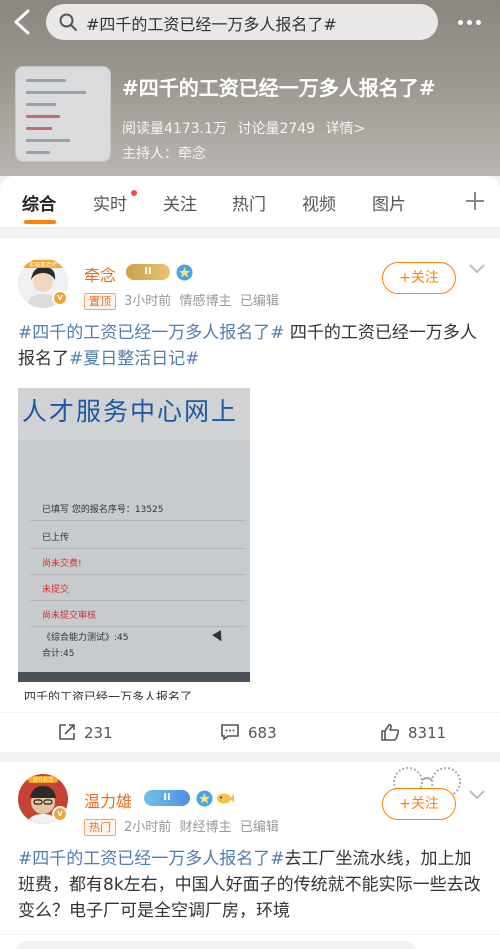  I want to click on add-tab-icon, so click(475, 201).